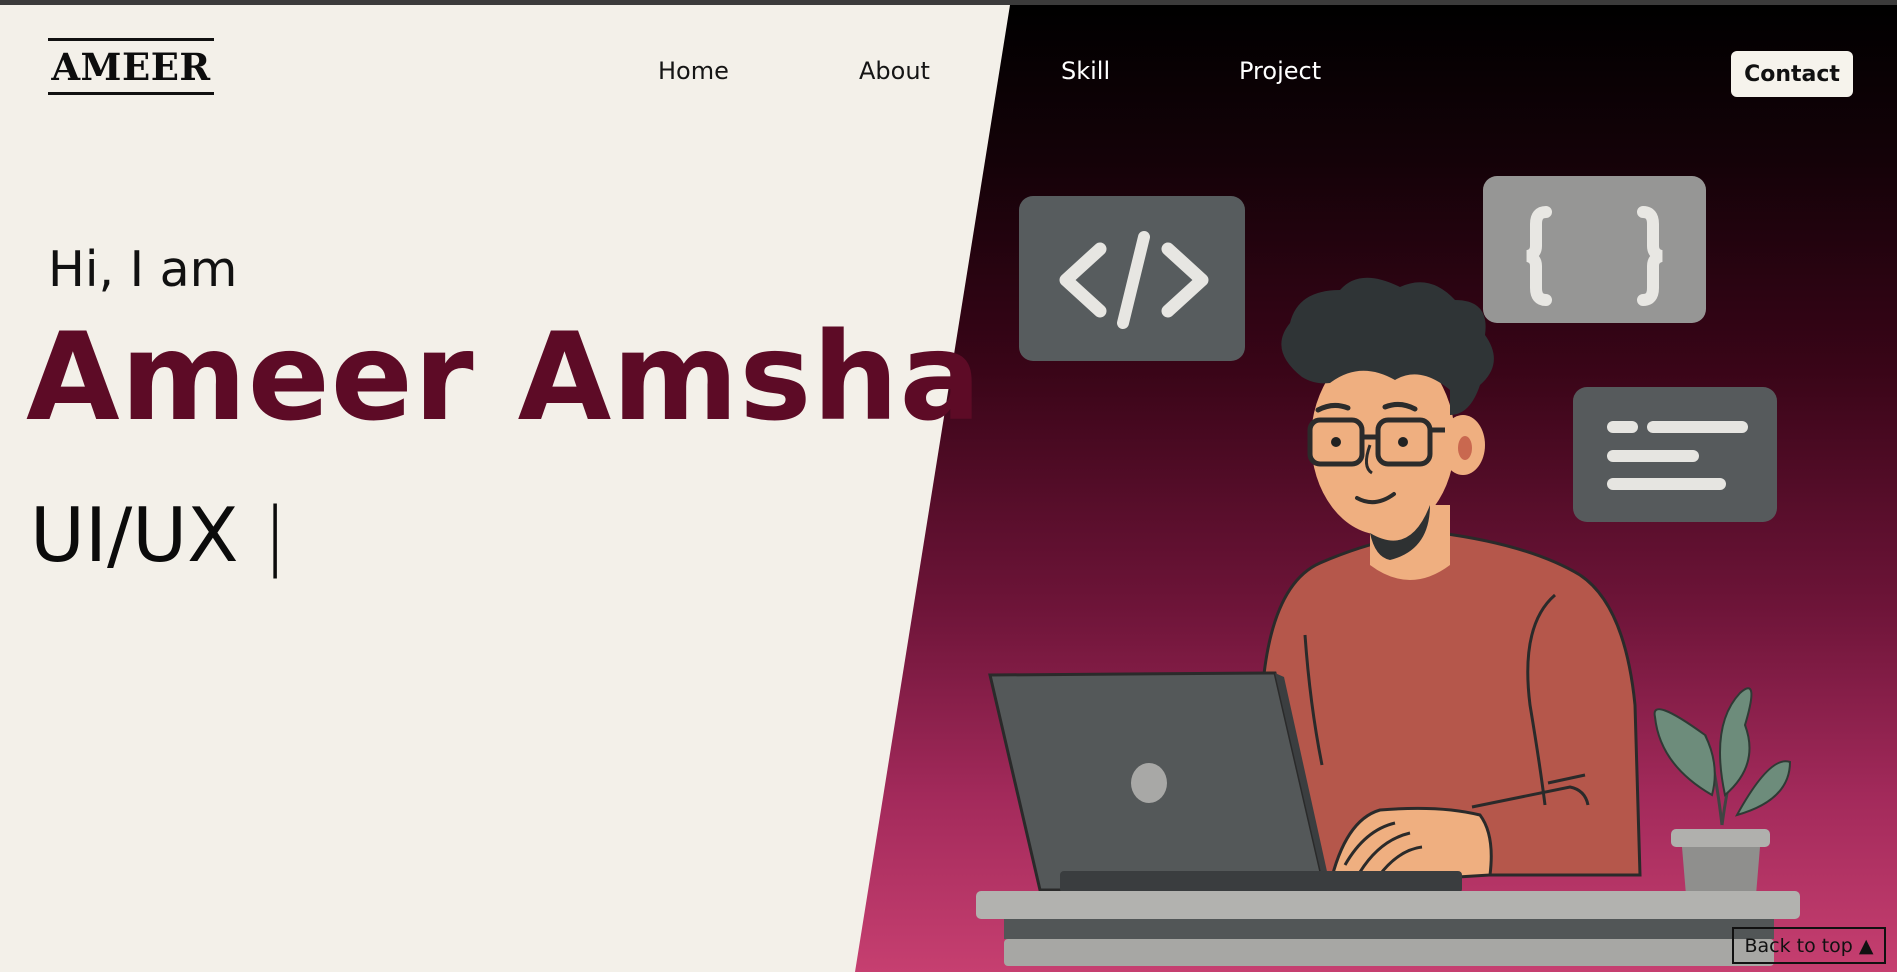 The height and width of the screenshot is (972, 1897). I want to click on hero-role-typing: UI/UX |, so click(159, 535).